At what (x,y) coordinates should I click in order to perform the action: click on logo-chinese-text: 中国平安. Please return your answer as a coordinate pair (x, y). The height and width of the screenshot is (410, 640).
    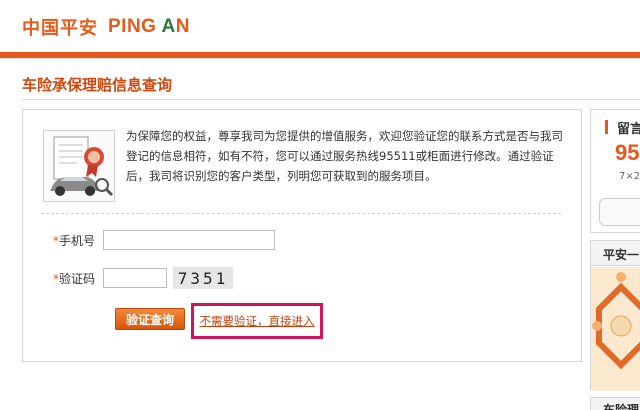
    Looking at the image, I should click on (60, 28).